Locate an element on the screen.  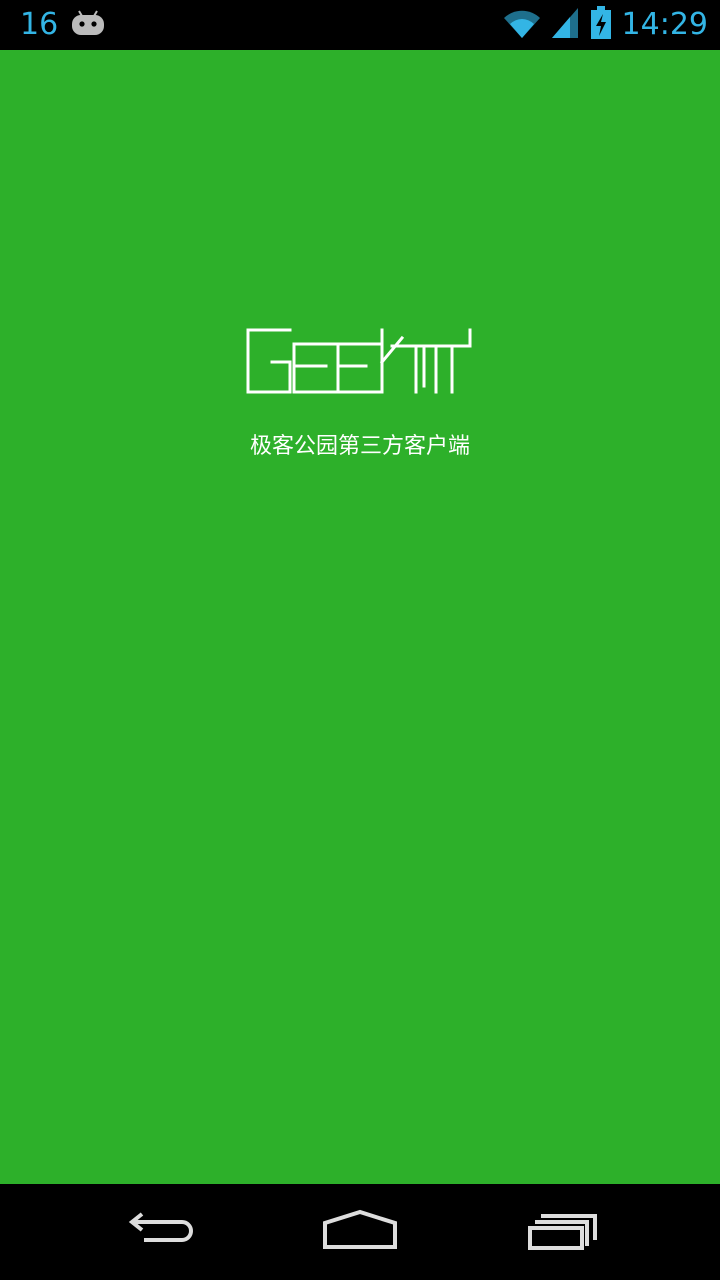
back-button is located at coordinates (160, 1232).